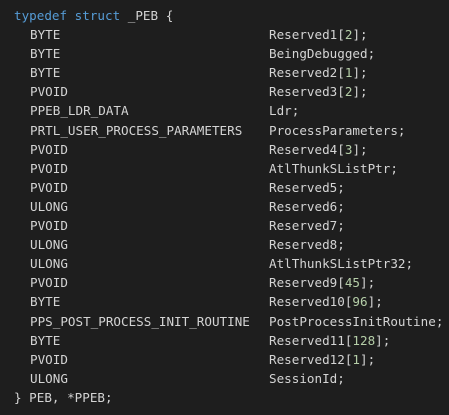 The height and width of the screenshot is (415, 449). What do you see at coordinates (318, 149) in the screenshot?
I see `field-declarator: Reserved4[3];` at bounding box center [318, 149].